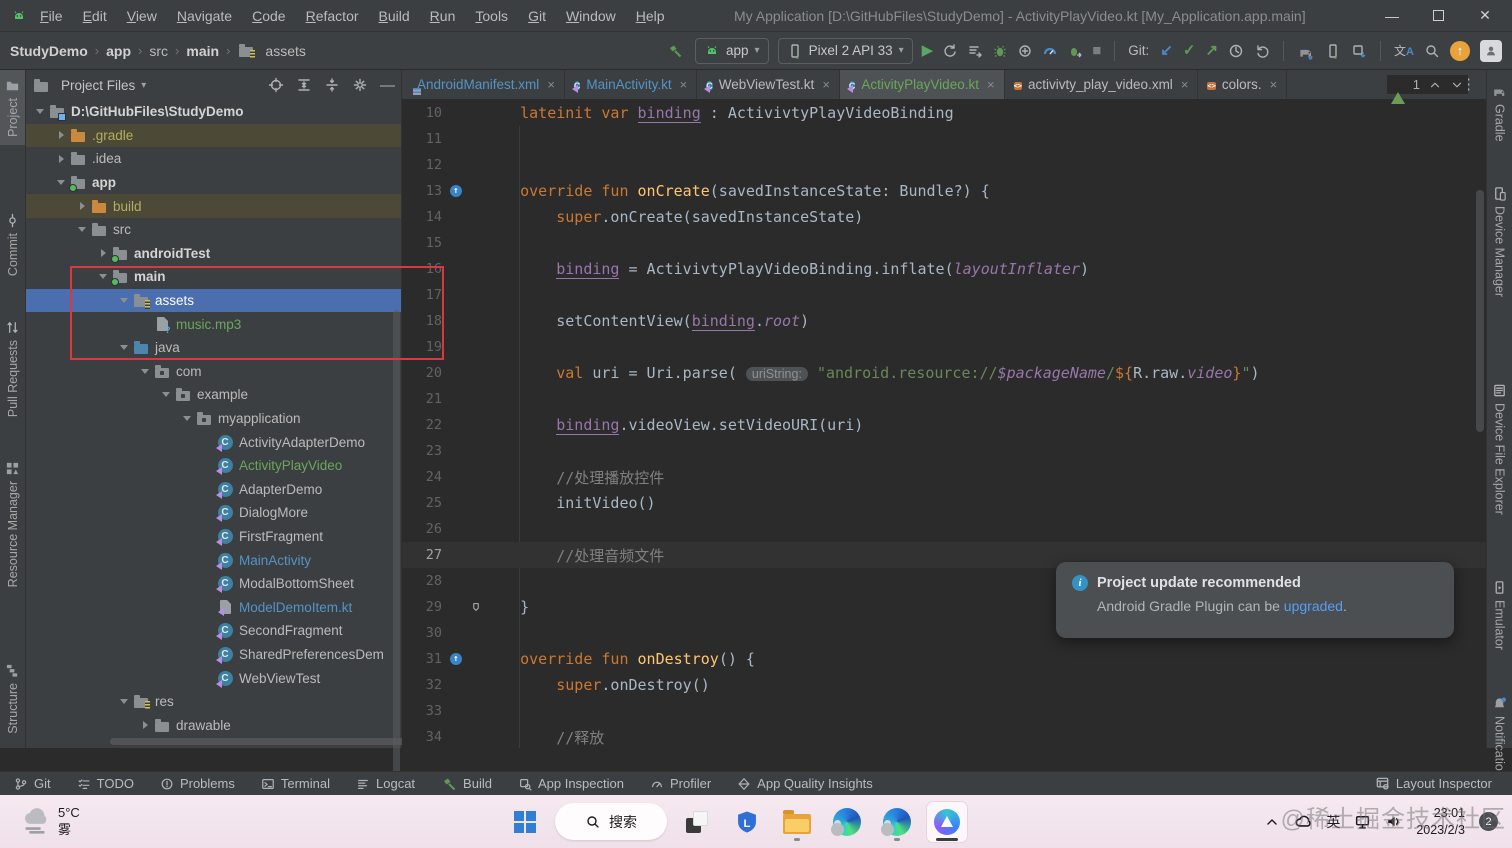 The height and width of the screenshot is (848, 1512). What do you see at coordinates (12, 107) in the screenshot?
I see `sidebar-item-project: Project` at bounding box center [12, 107].